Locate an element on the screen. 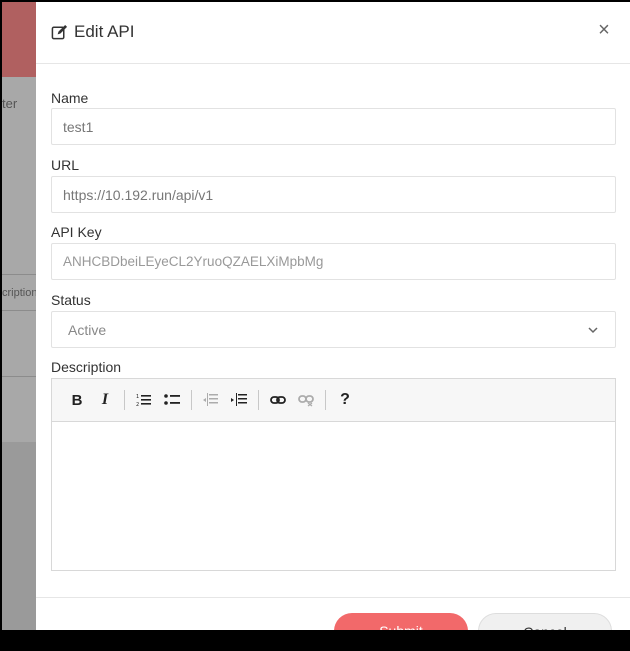  screen-frame-top is located at coordinates (315, 1).